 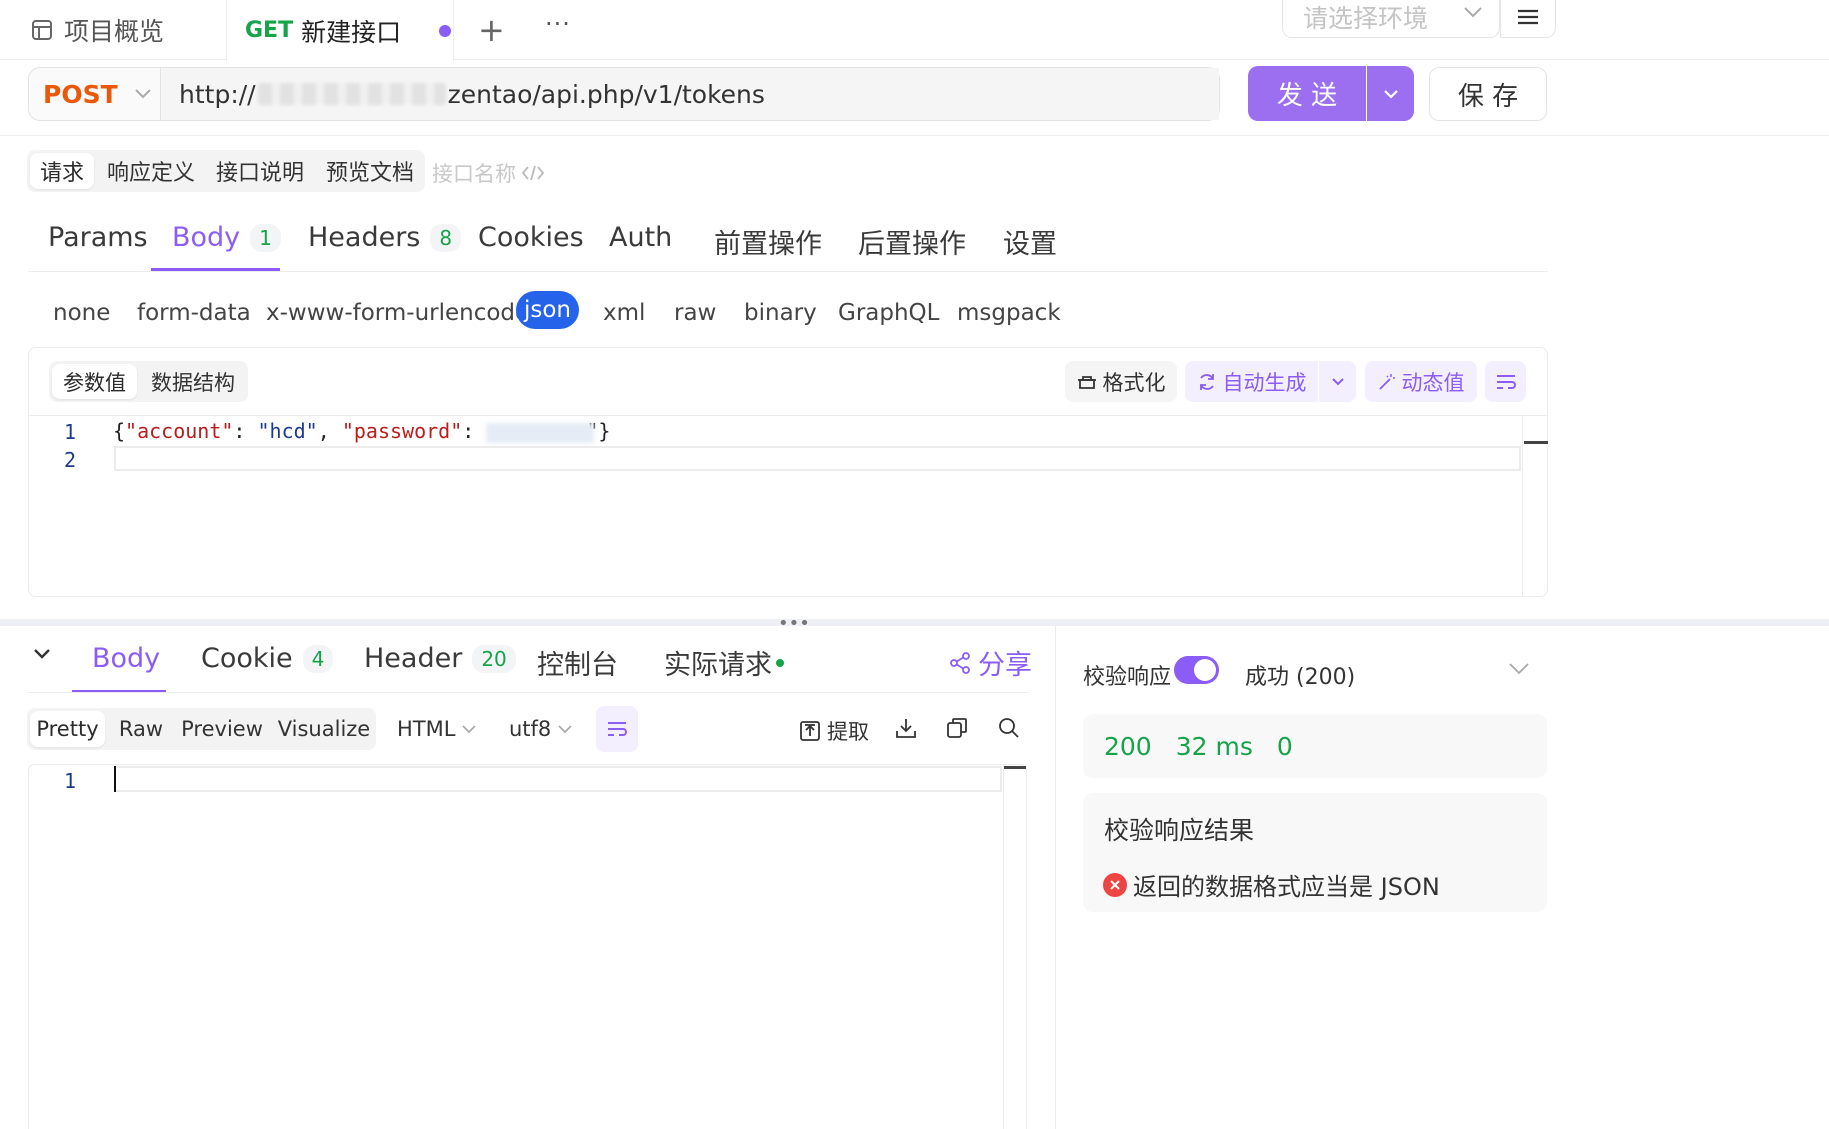 What do you see at coordinates (1315, 746) in the screenshot?
I see `response-metrics: 200 32 ms 0` at bounding box center [1315, 746].